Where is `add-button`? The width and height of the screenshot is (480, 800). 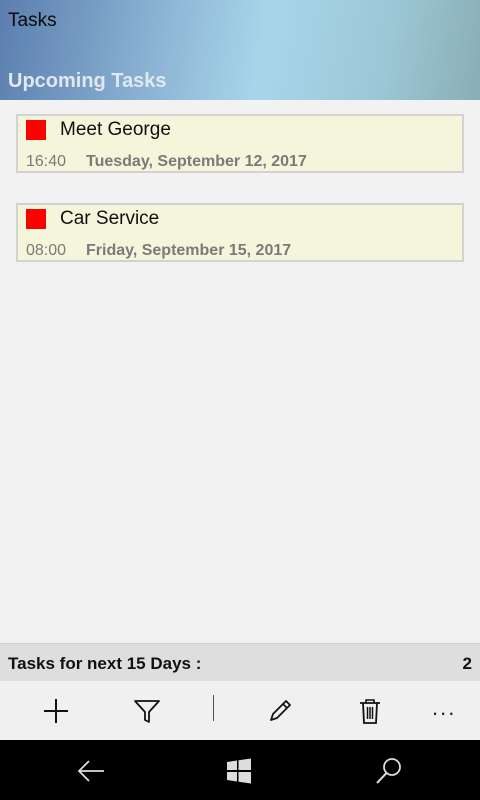 add-button is located at coordinates (56, 711).